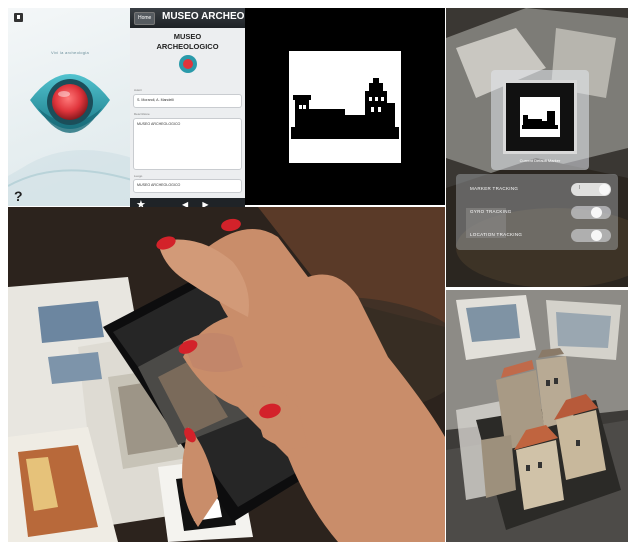 The height and width of the screenshot is (546, 634). What do you see at coordinates (580, 188) in the screenshot?
I see `toggle-on-text: I` at bounding box center [580, 188].